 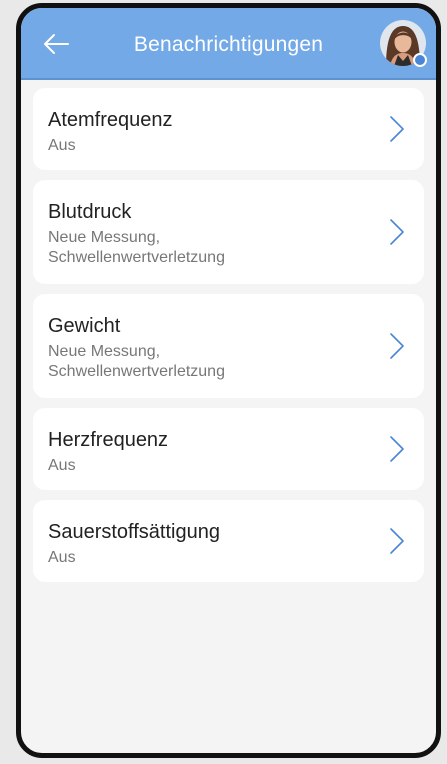 What do you see at coordinates (90, 212) in the screenshot?
I see `notification-title: Blutdruck` at bounding box center [90, 212].